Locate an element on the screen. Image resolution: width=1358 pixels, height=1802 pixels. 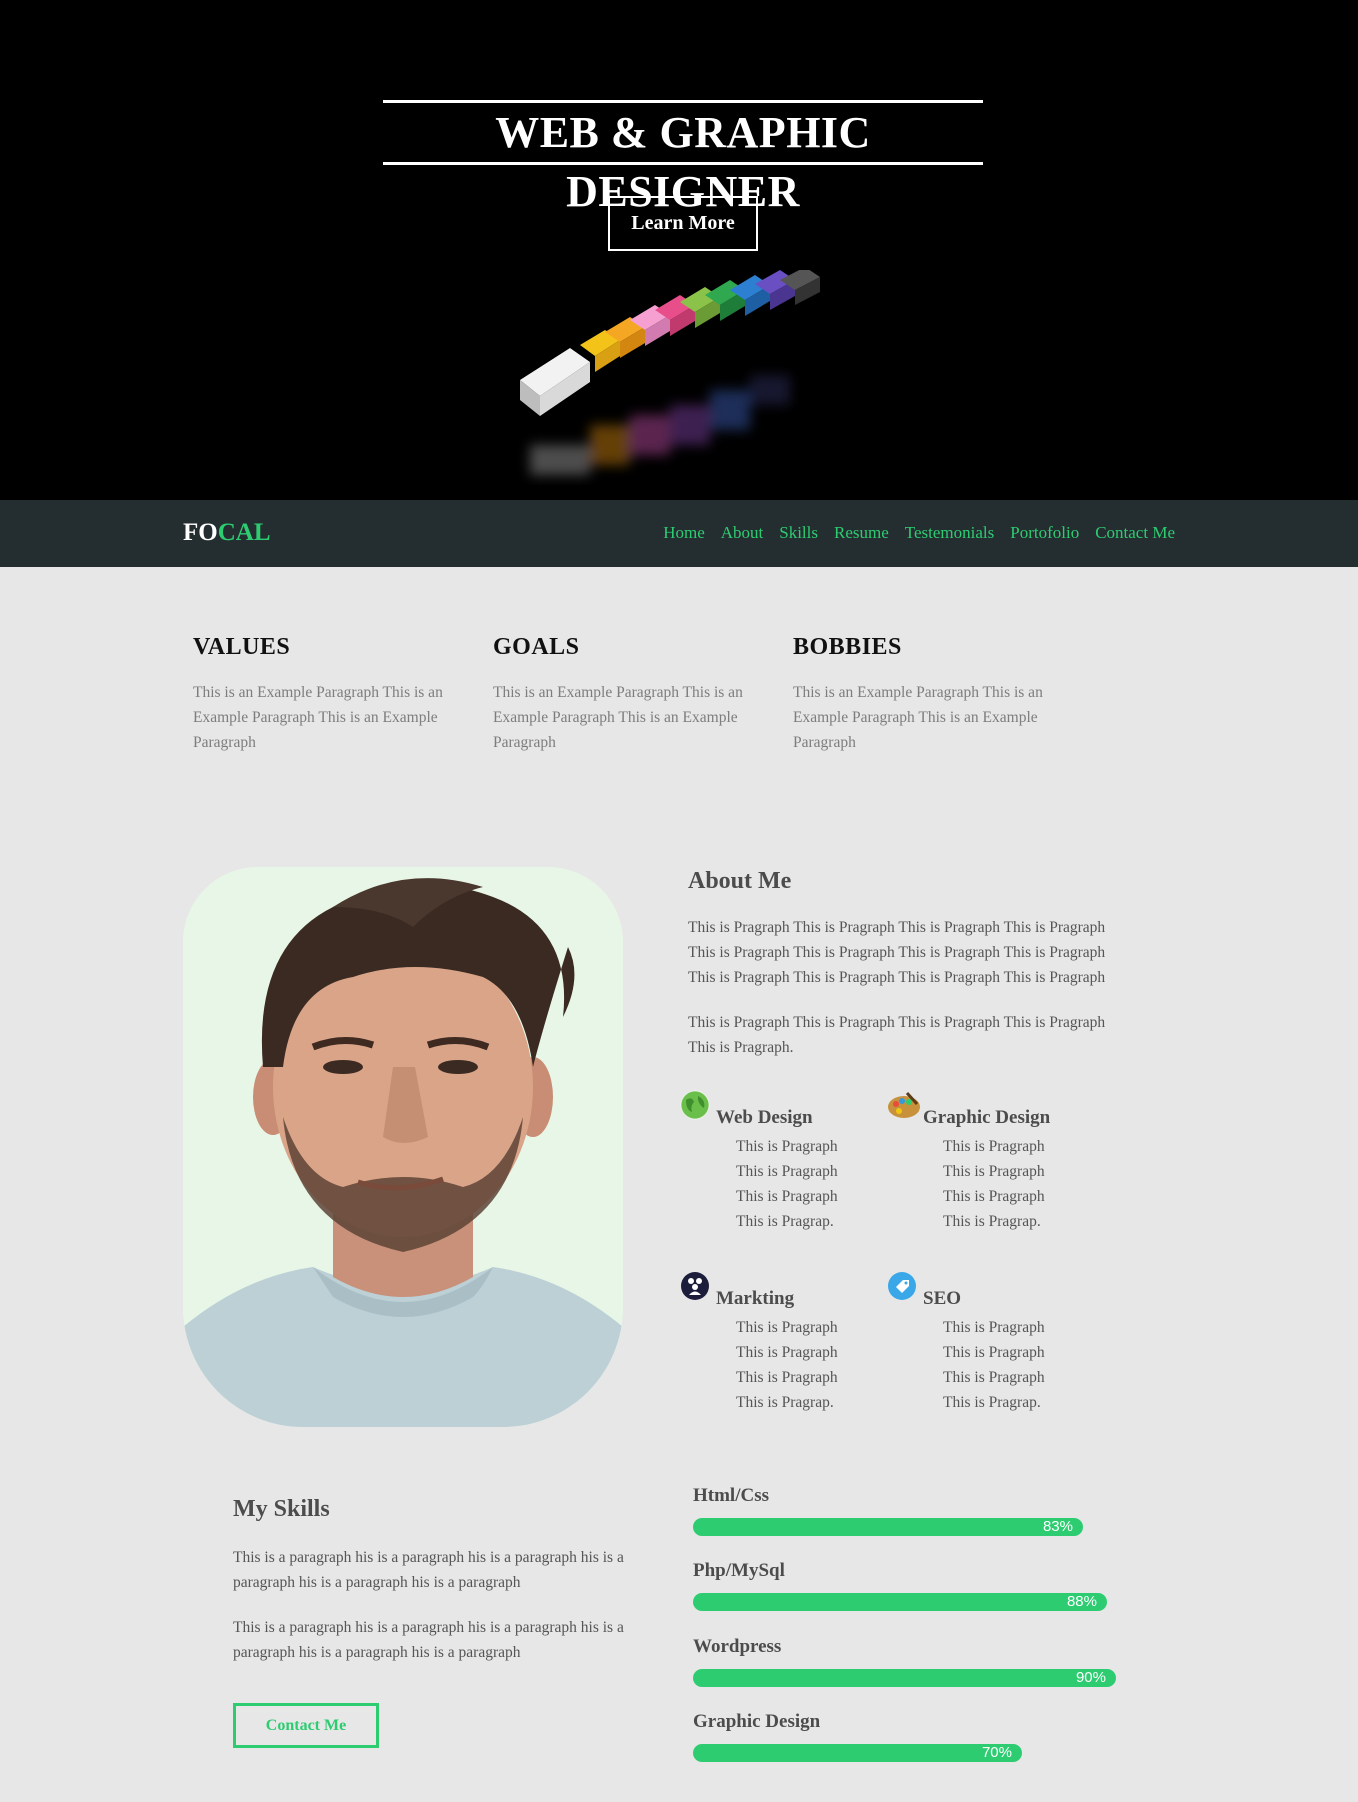
learn-more-button: Learn More is located at coordinates (683, 223).